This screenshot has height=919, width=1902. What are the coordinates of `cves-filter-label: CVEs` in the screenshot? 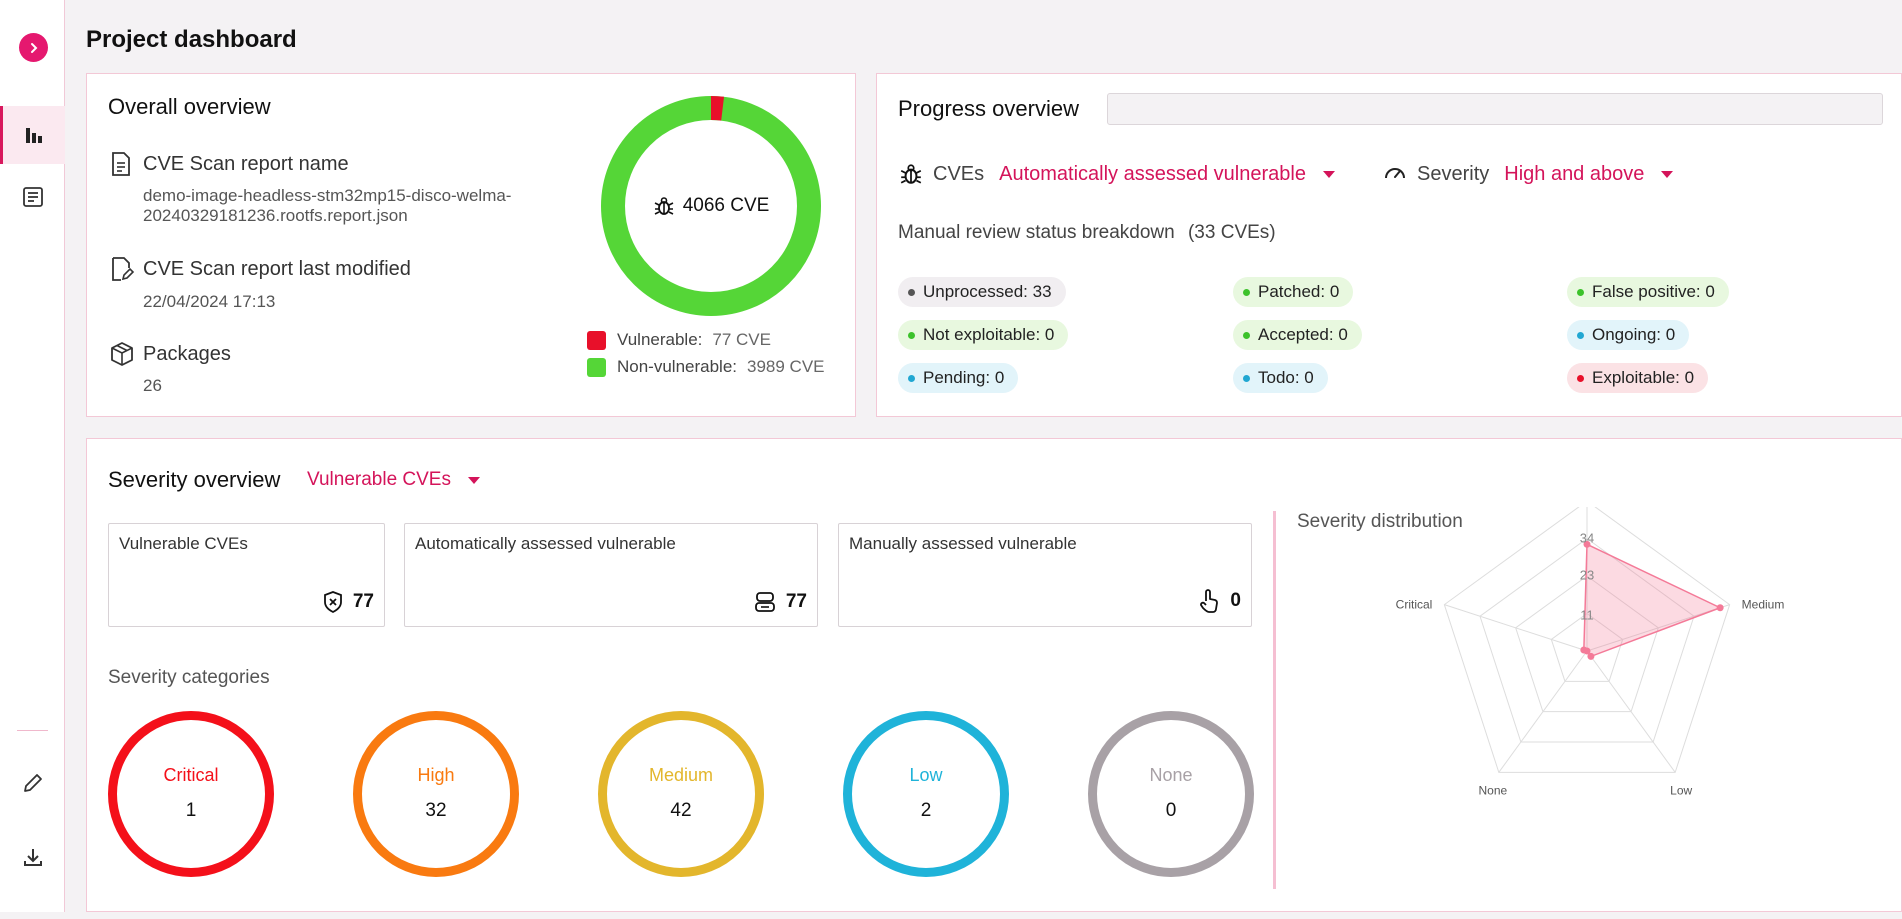 It's located at (959, 173).